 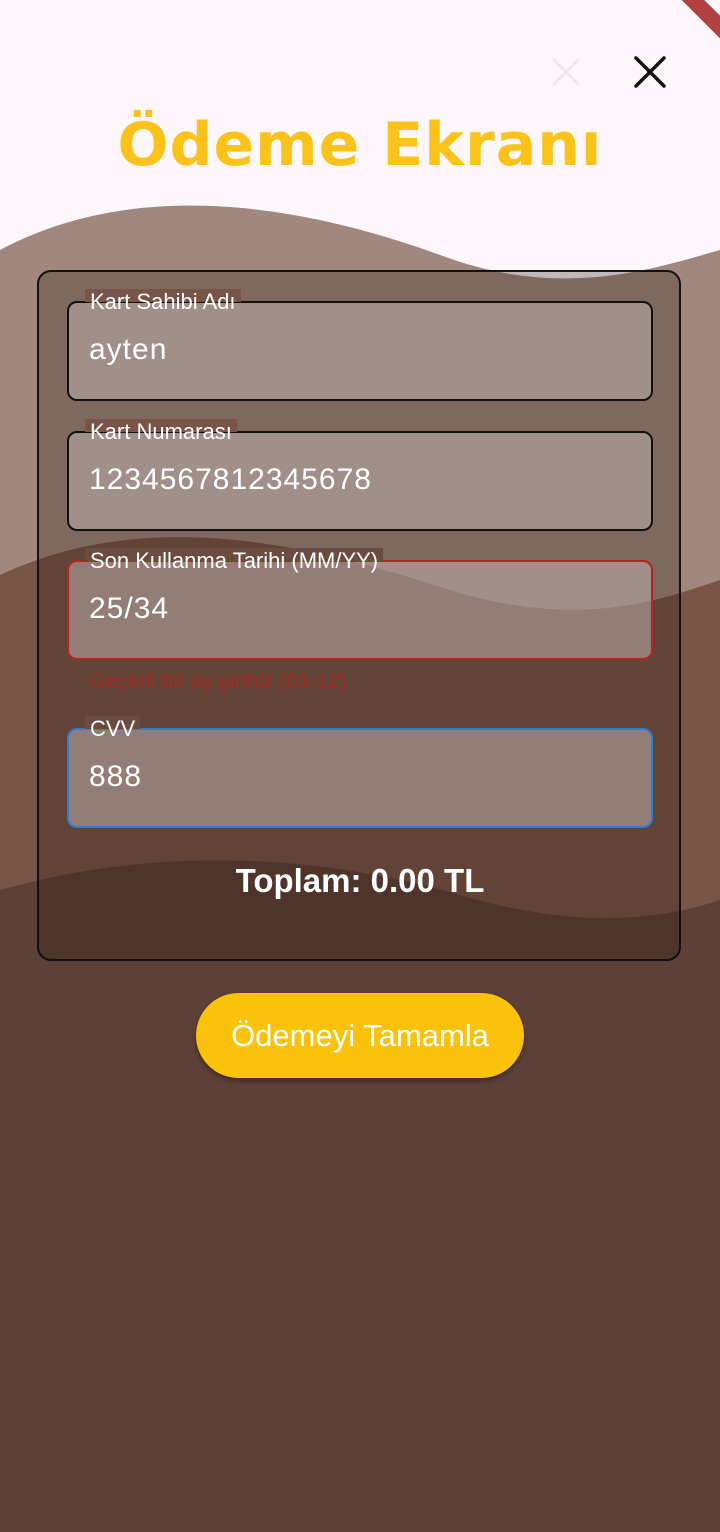 What do you see at coordinates (360, 772) in the screenshot?
I see `cvv-field: CVV 888` at bounding box center [360, 772].